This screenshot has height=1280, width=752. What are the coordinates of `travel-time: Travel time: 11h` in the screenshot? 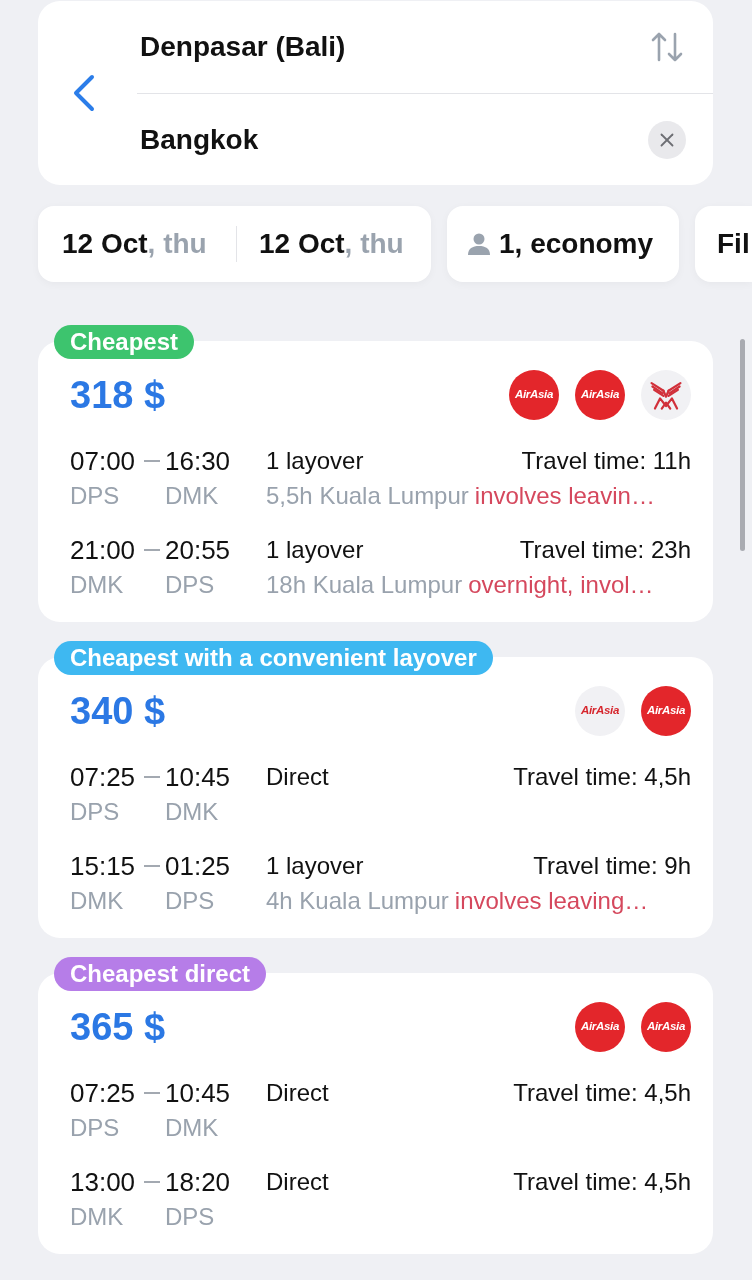 It's located at (606, 460).